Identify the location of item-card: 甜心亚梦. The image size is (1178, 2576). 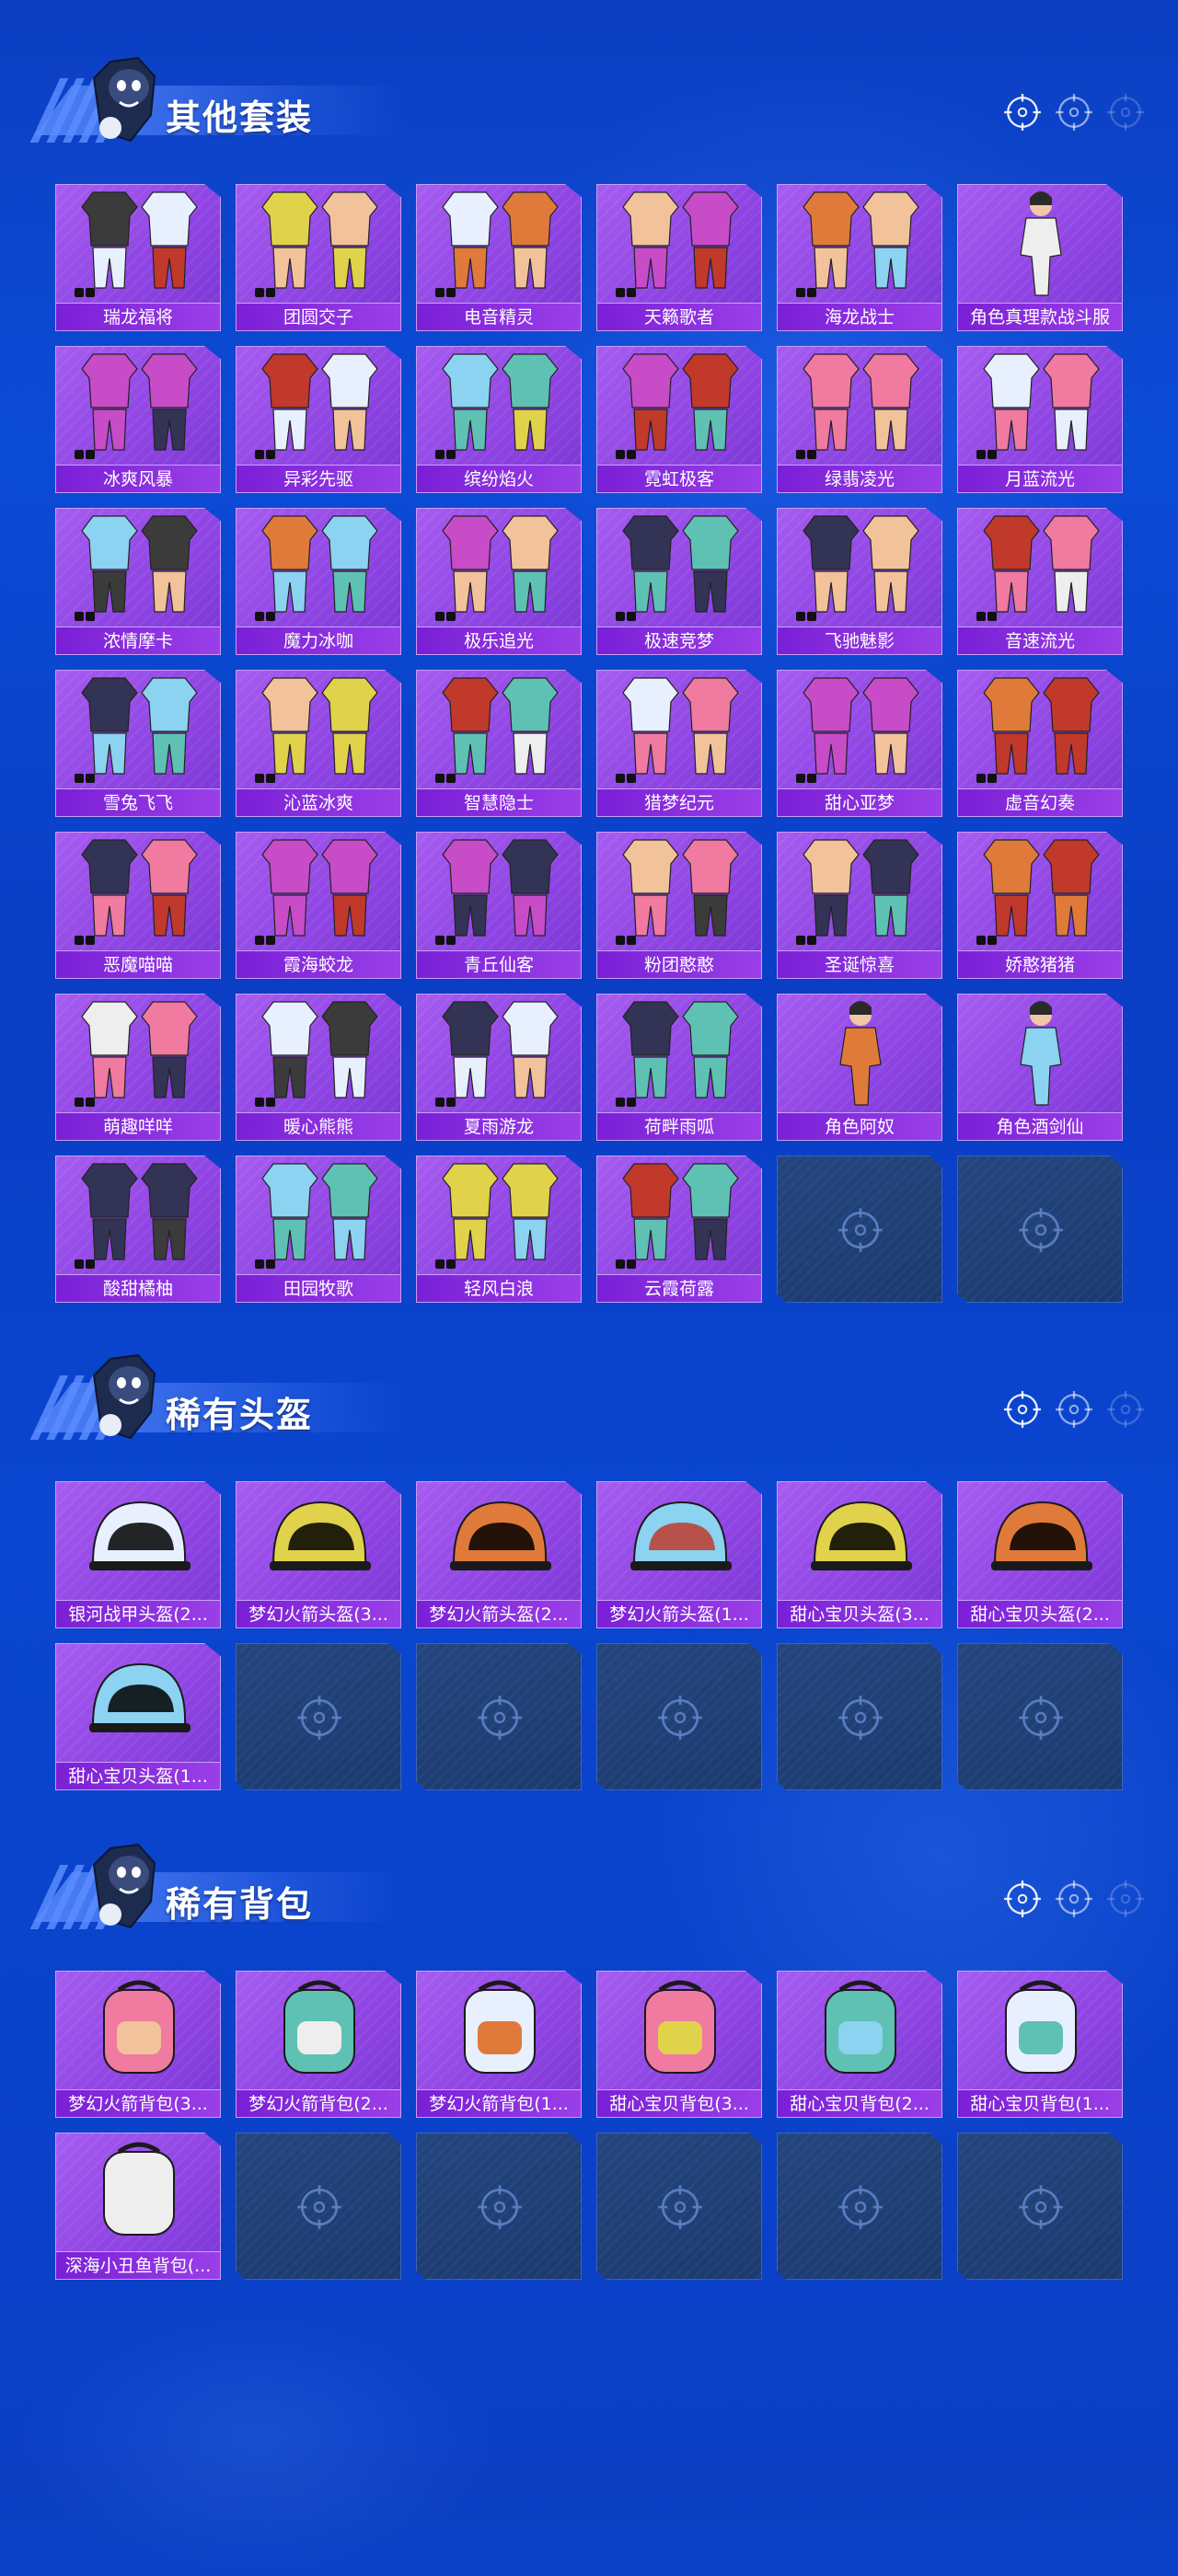
(859, 743).